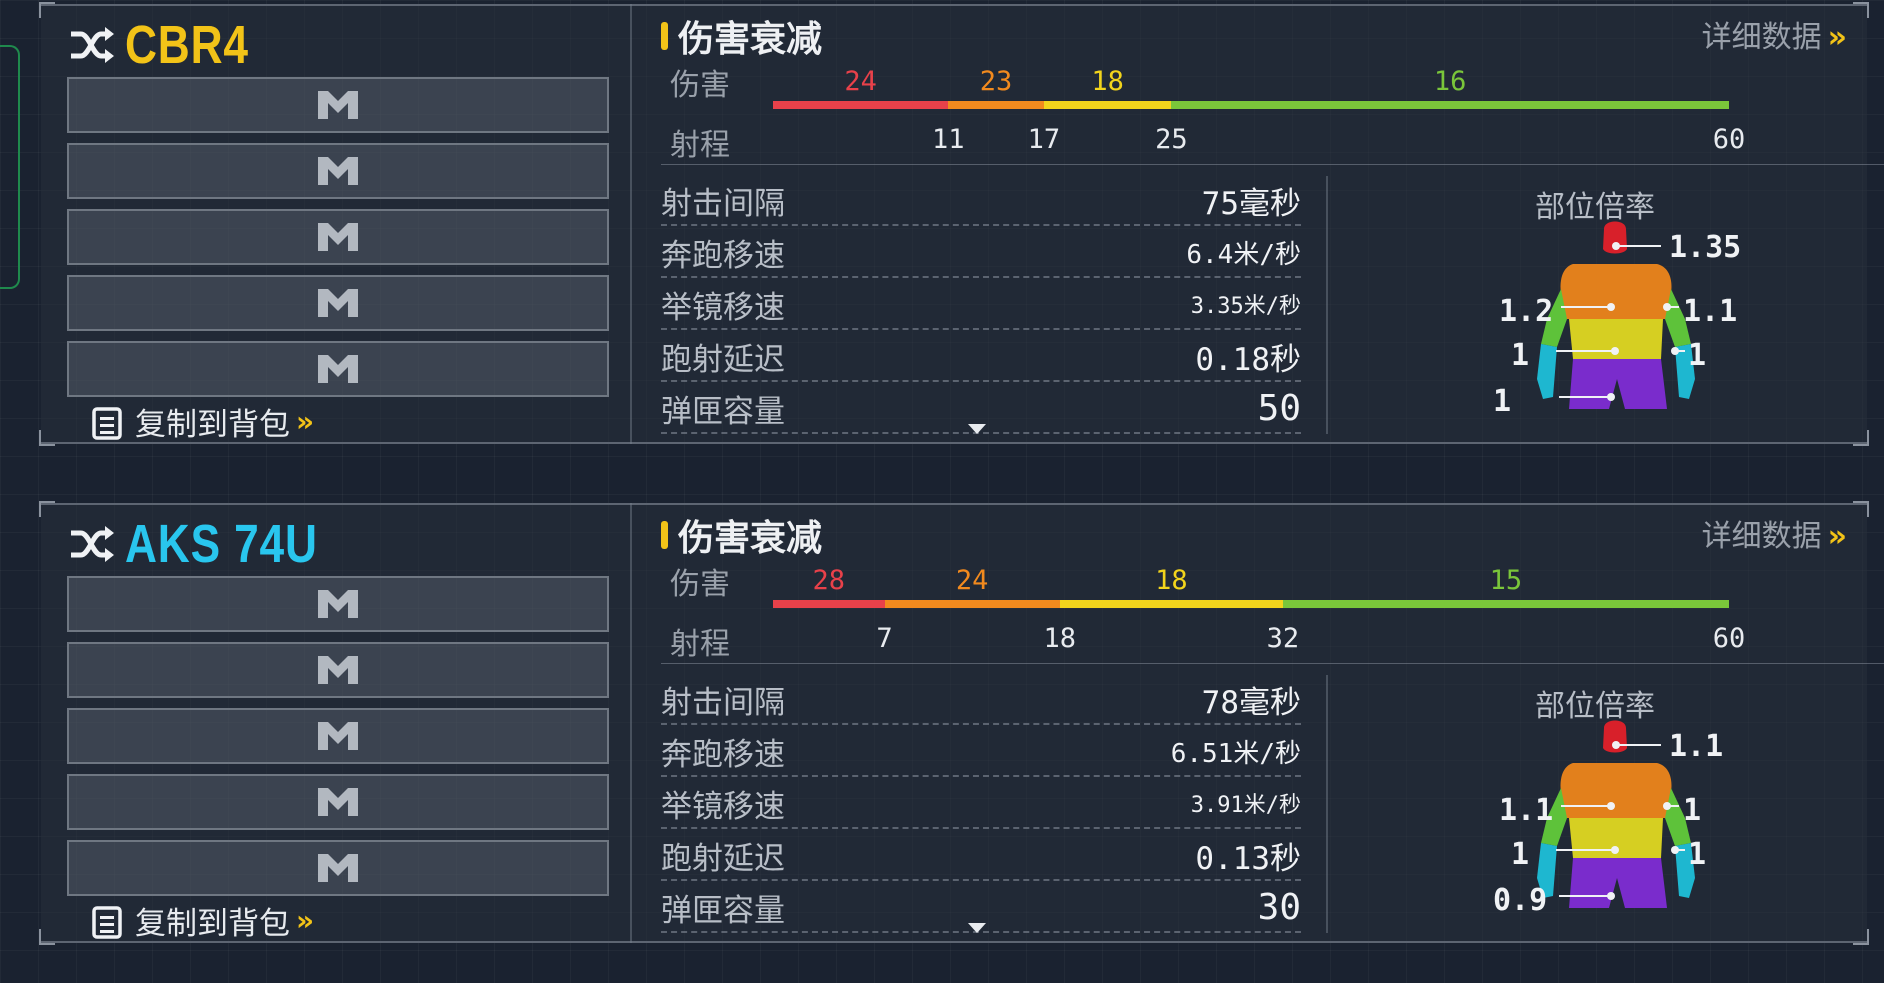 This screenshot has height=983, width=1884. What do you see at coordinates (221, 544) in the screenshot?
I see `weapon-name: AKS 74U` at bounding box center [221, 544].